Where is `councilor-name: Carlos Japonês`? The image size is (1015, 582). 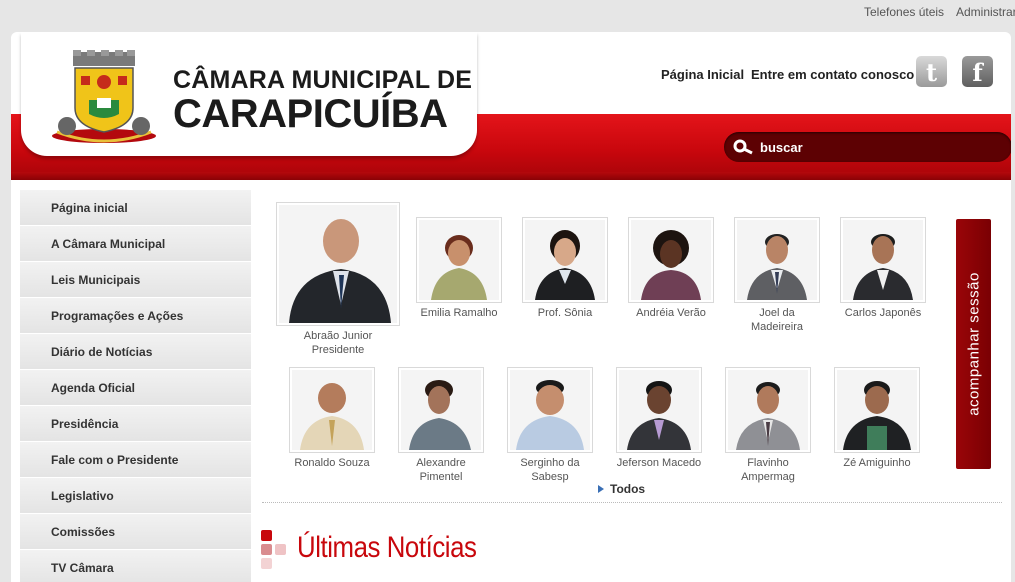
councilor-name: Carlos Japonês is located at coordinates (883, 313).